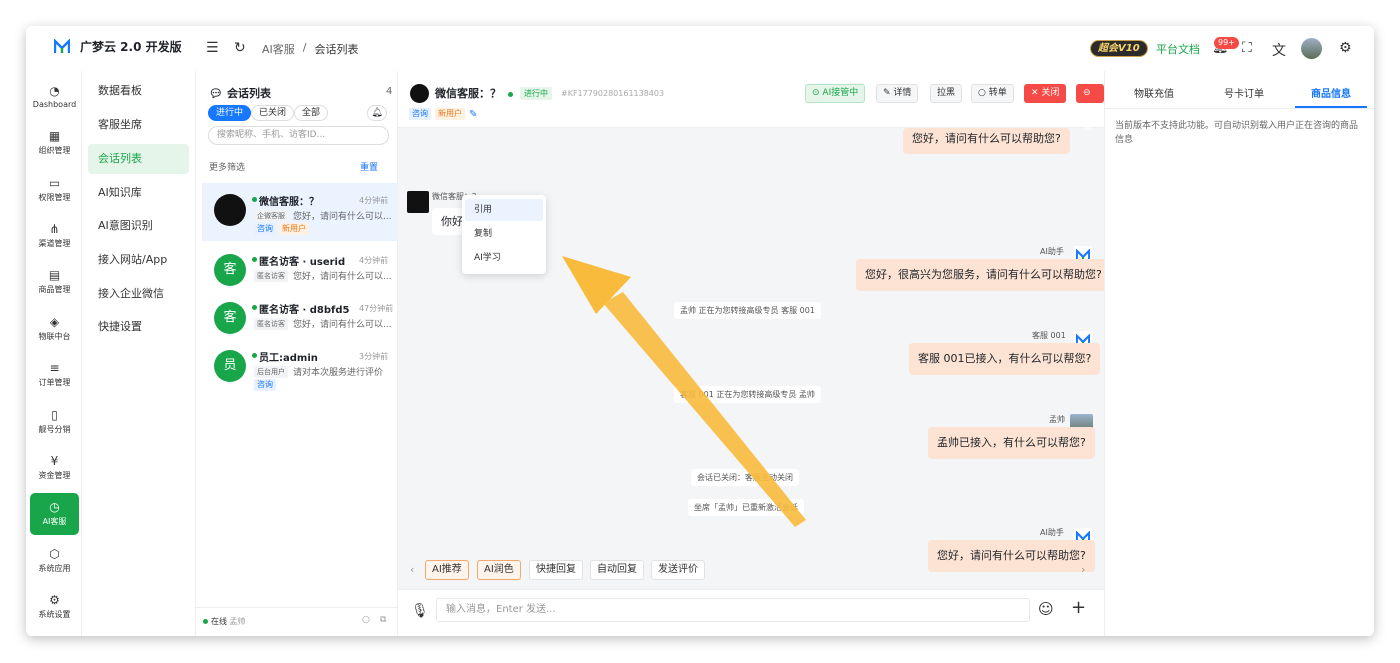 The image size is (1400, 663). Describe the element at coordinates (499, 570) in the screenshot. I see `ai-polish-button: AI润色` at that location.